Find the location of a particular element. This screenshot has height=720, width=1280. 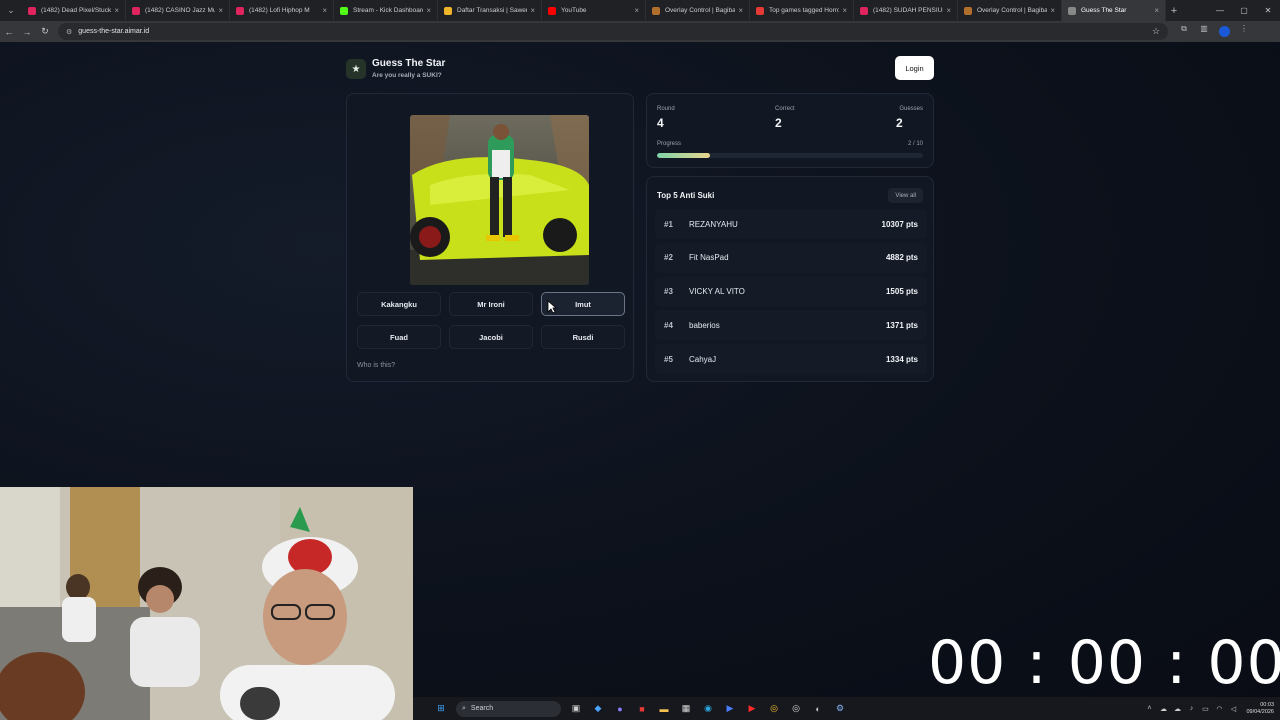

bookmark-star-icon: ☆ is located at coordinates (1156, 31).